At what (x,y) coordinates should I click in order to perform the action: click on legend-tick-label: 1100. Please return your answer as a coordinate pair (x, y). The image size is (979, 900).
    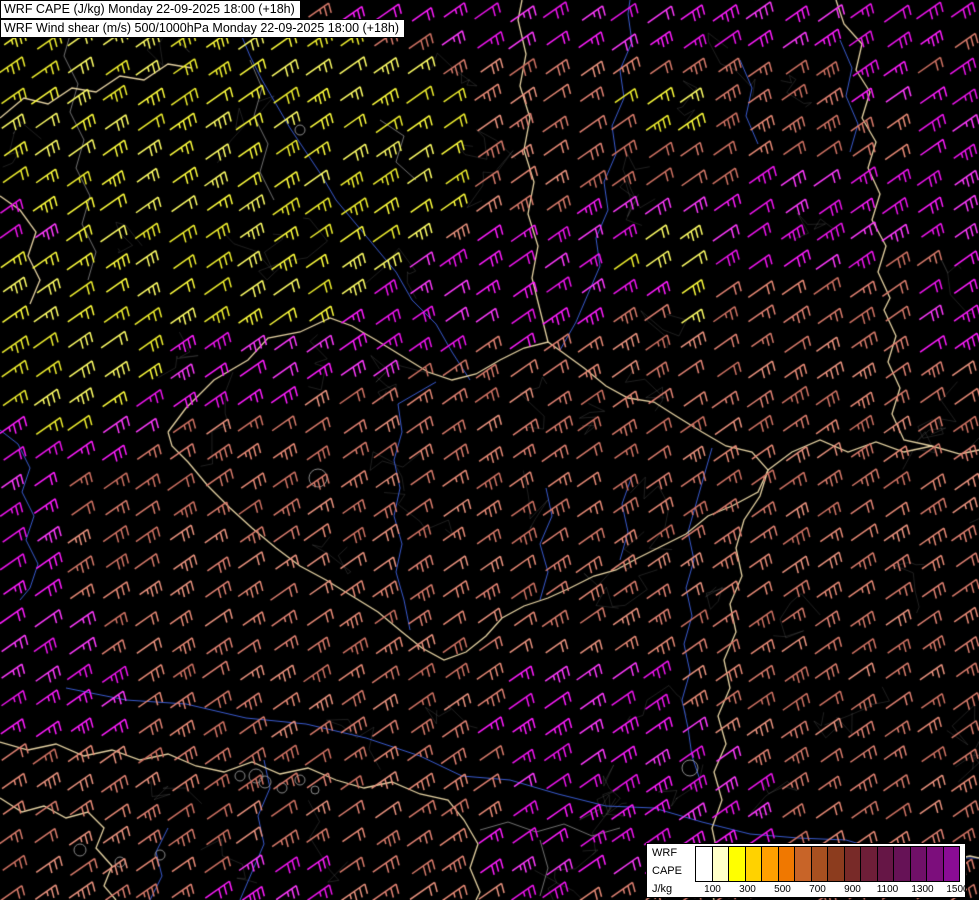
    Looking at the image, I should click on (887, 889).